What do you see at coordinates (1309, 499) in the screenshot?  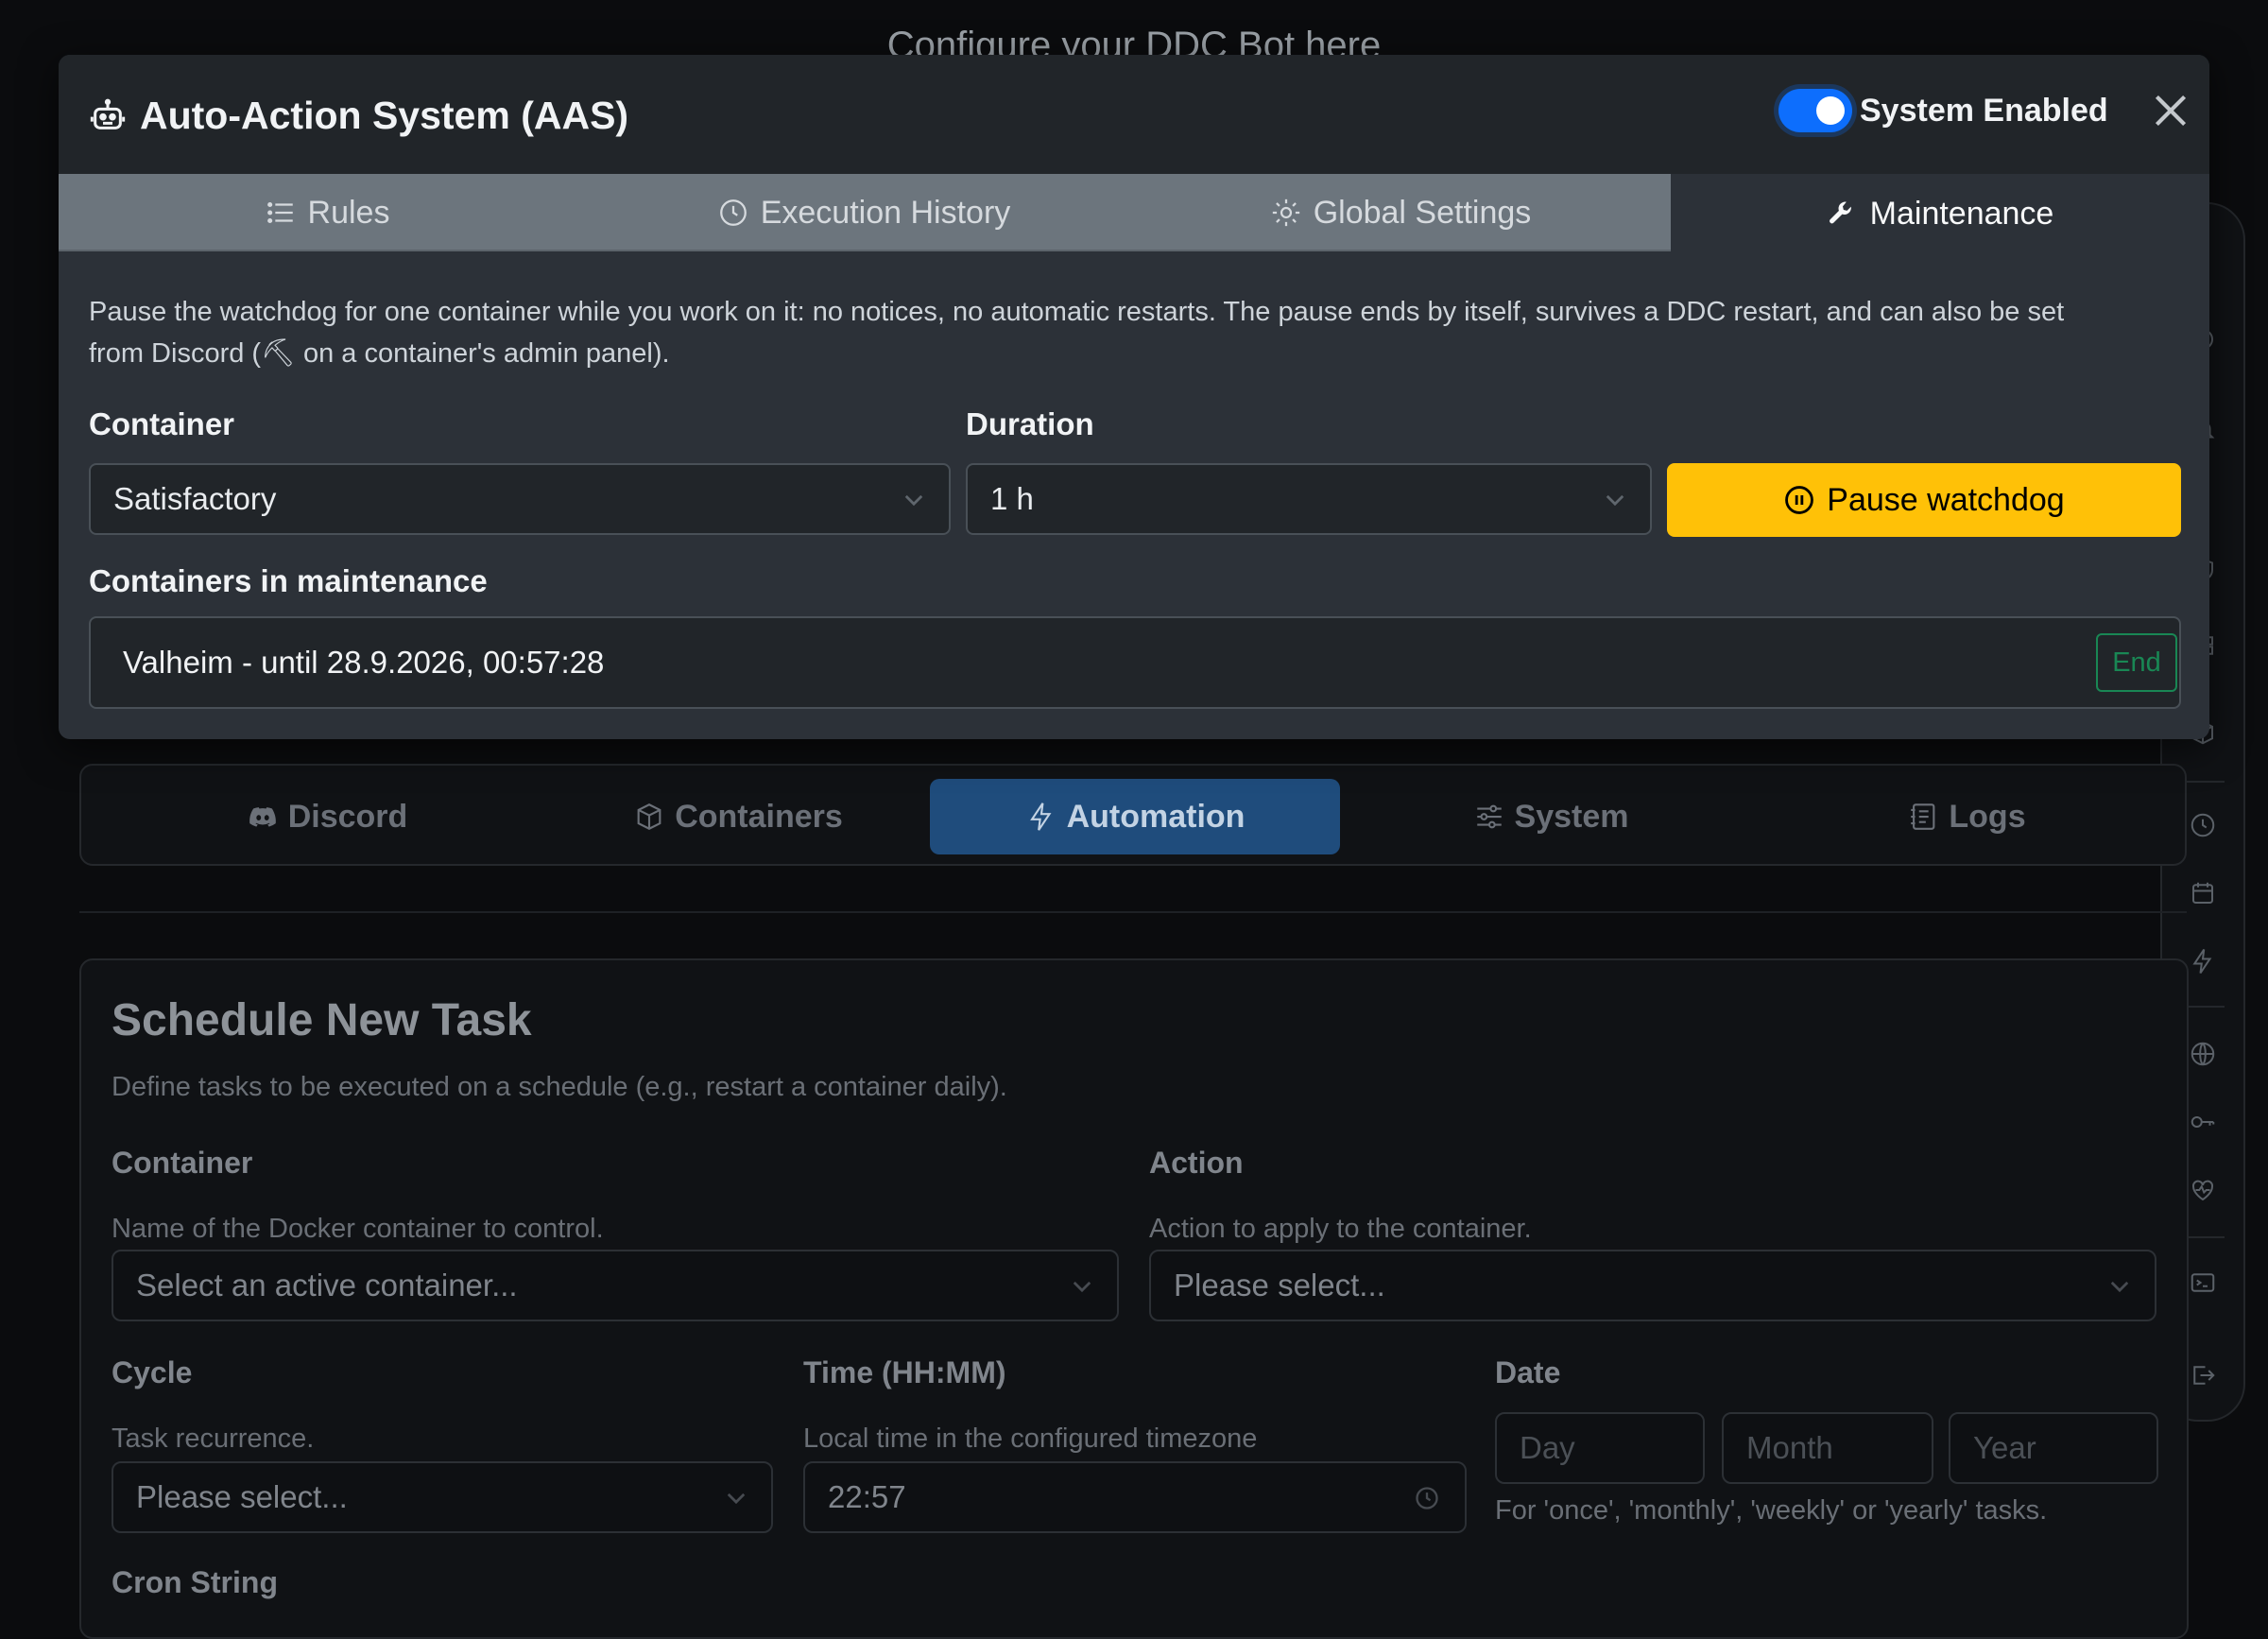 I see `maintenance-duration-select: 1 h` at bounding box center [1309, 499].